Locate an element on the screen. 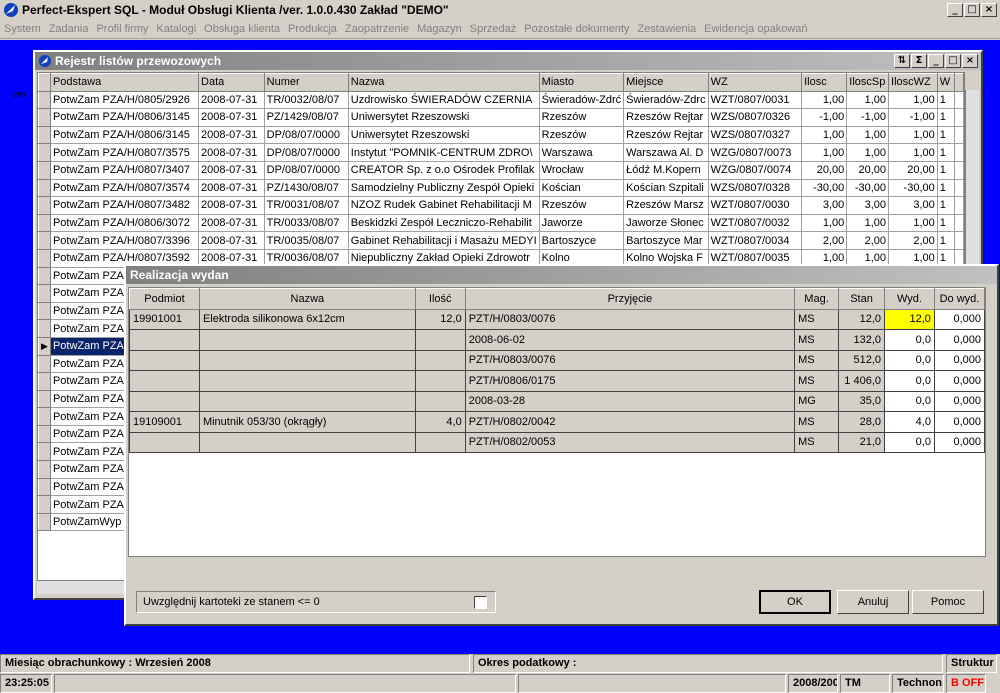 The width and height of the screenshot is (1000, 693). table-cell: Świeradów-Zdrc is located at coordinates (666, 100).